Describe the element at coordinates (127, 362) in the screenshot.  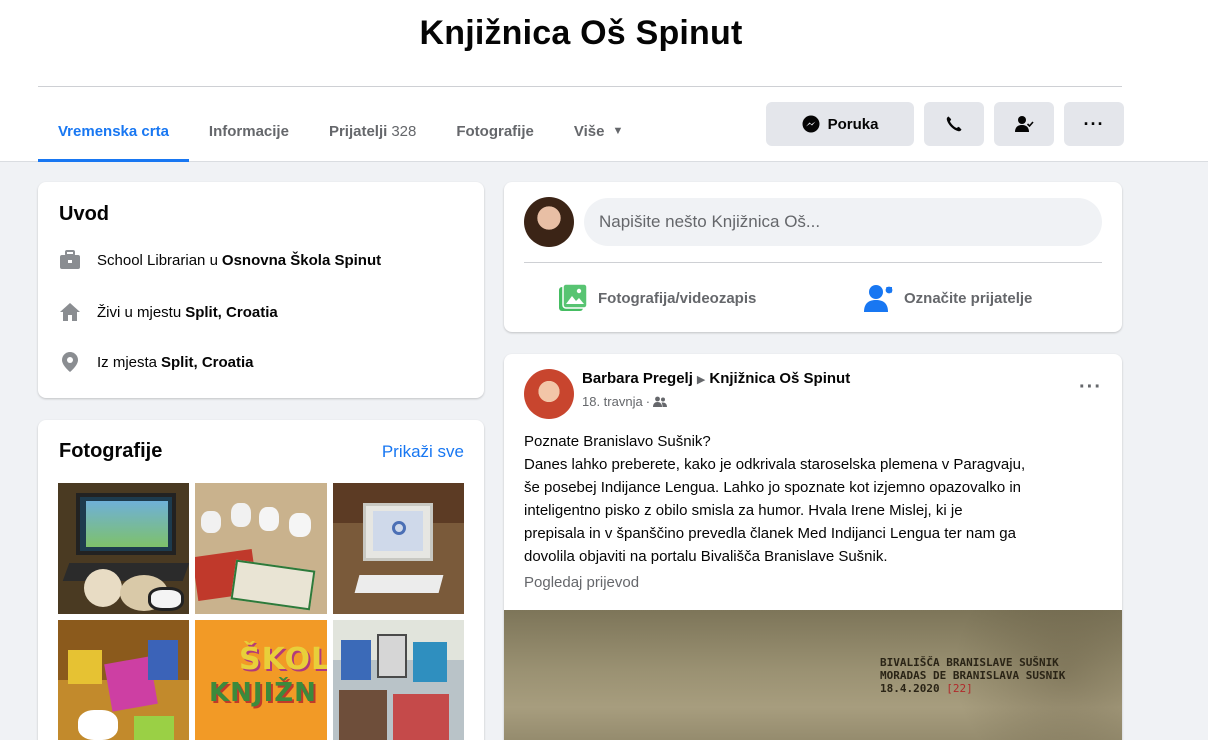
I see `intro-from-prefix: Iz mjesta` at that location.